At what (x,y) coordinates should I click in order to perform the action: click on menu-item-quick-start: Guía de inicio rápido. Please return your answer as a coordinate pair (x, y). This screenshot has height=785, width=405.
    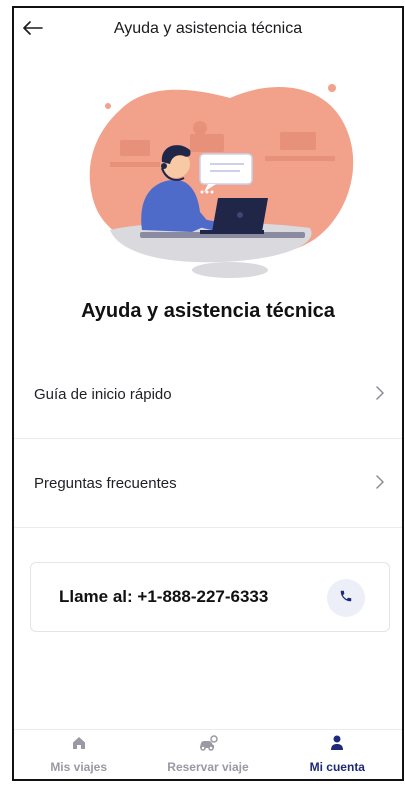
    Looking at the image, I should click on (208, 394).